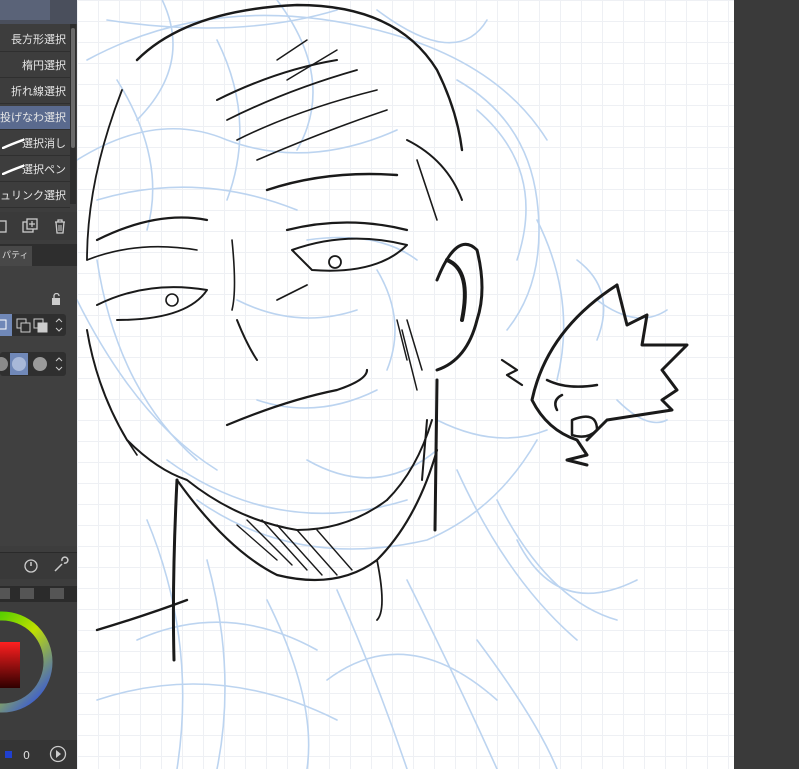 The width and height of the screenshot is (799, 769). What do you see at coordinates (766, 384) in the screenshot?
I see `right-workspace-margin` at bounding box center [766, 384].